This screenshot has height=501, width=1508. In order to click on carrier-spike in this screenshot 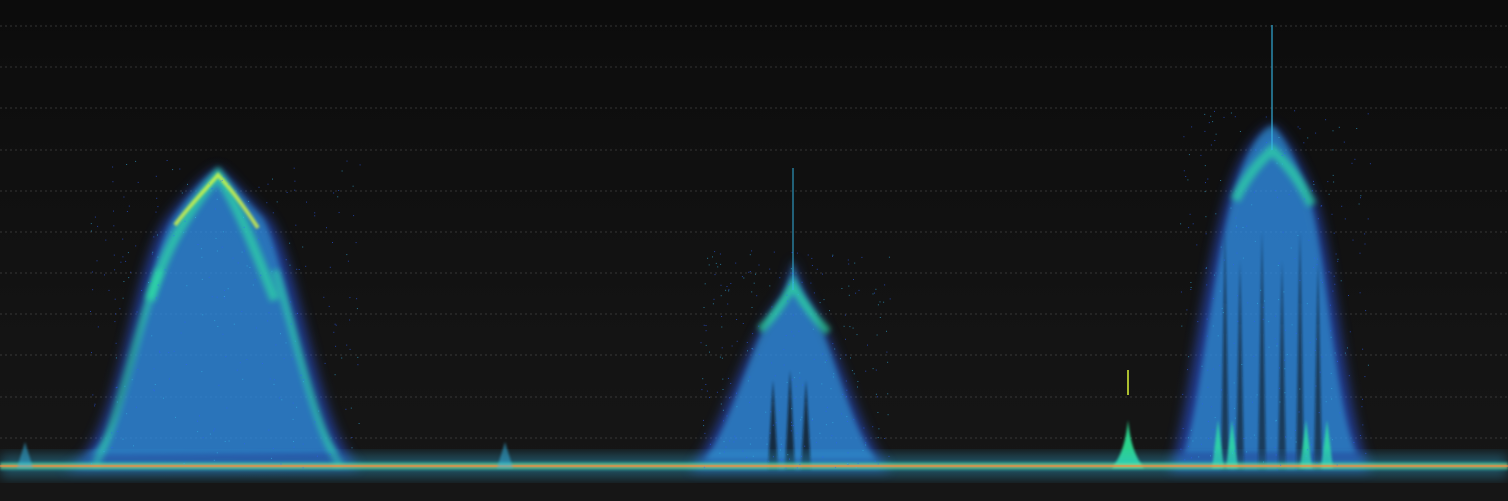, I will do `click(1128, 419)`.